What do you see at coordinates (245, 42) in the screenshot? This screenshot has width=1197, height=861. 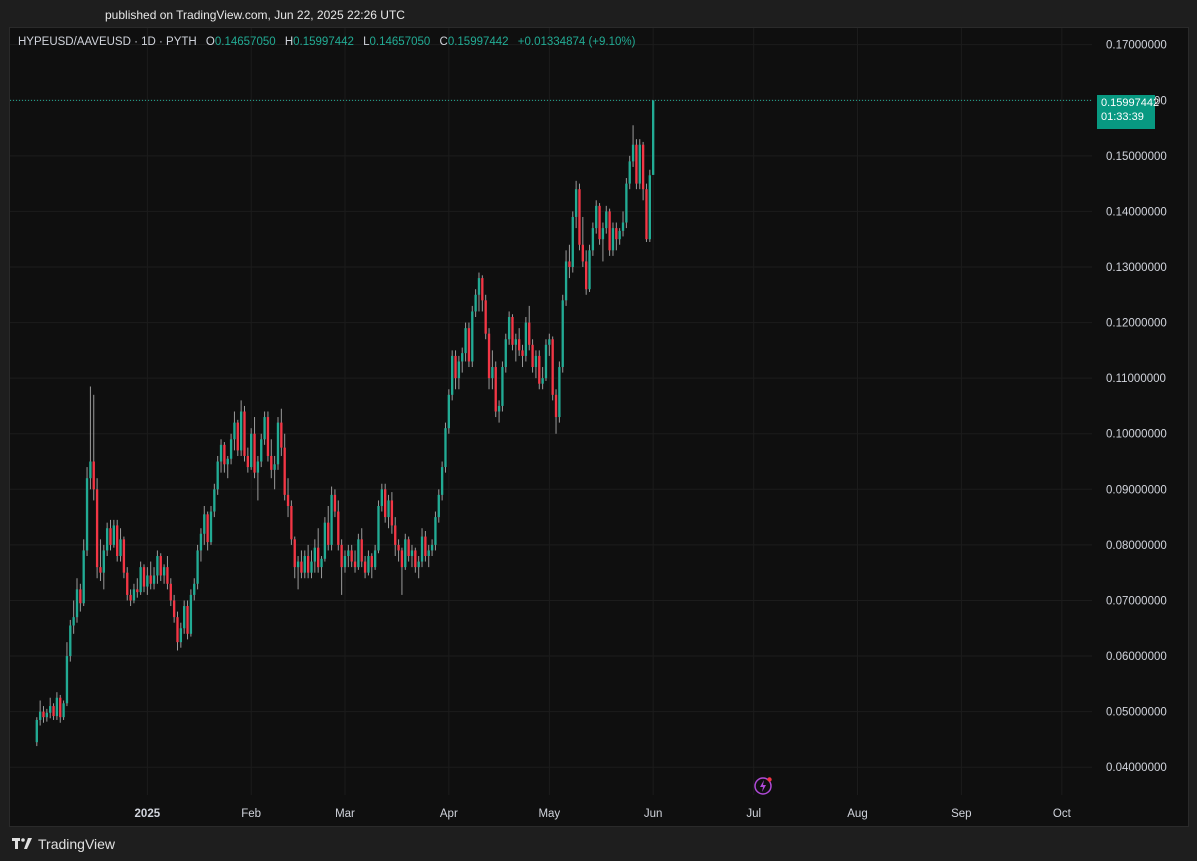 I see `open-value: 0.14657050` at bounding box center [245, 42].